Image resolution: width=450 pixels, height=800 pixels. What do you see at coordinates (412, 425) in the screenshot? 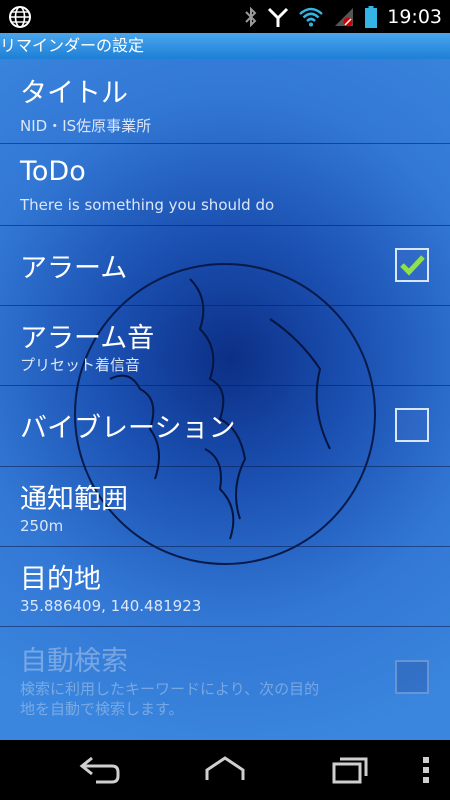
I see `vibration-checkbox` at bounding box center [412, 425].